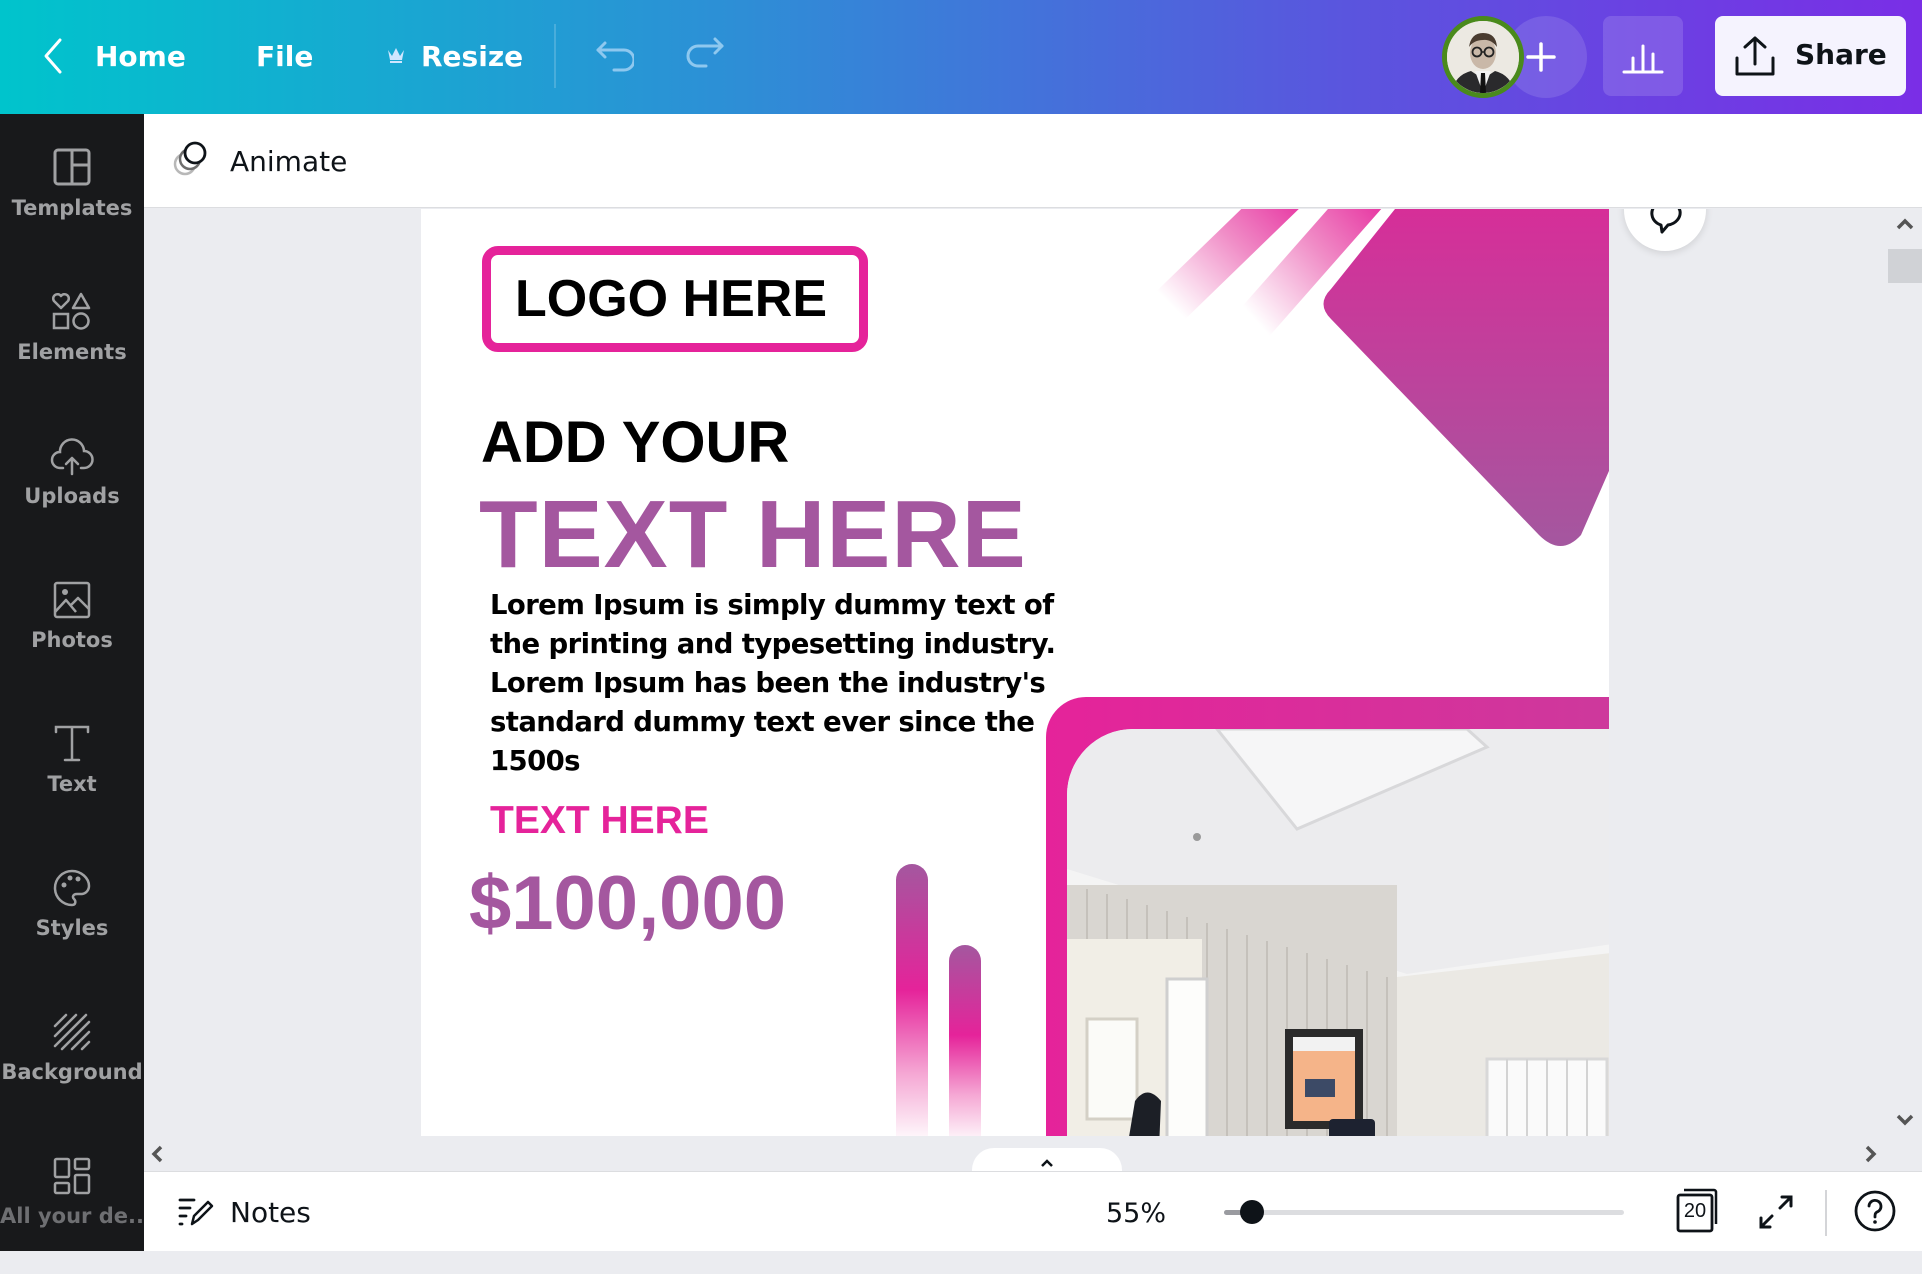  I want to click on pages-button: 20, so click(1698, 1211).